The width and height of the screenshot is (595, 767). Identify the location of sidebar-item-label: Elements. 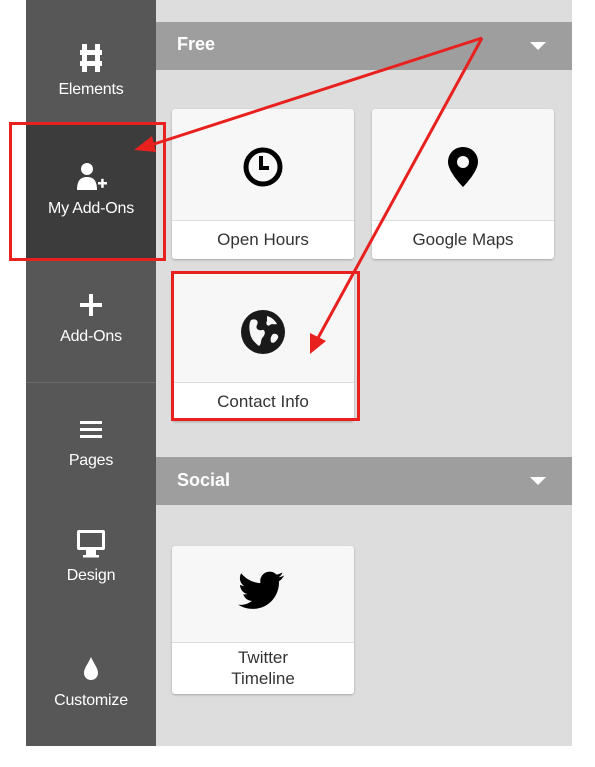
(91, 89).